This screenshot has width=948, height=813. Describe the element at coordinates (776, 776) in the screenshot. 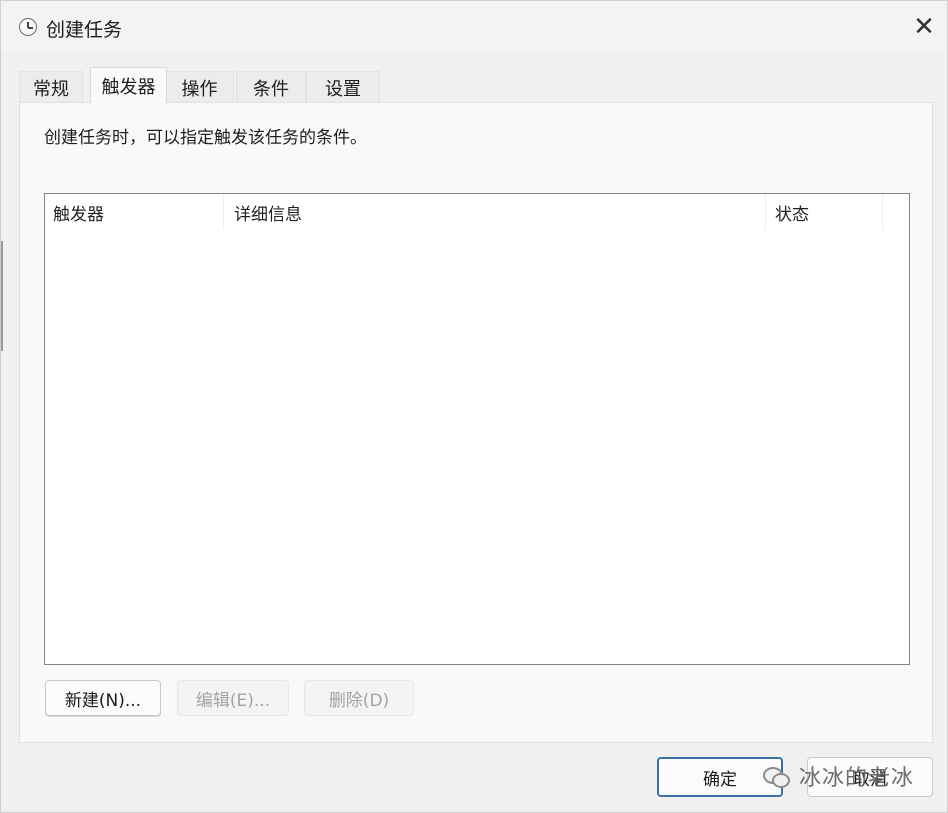

I see `wechat-icon` at that location.